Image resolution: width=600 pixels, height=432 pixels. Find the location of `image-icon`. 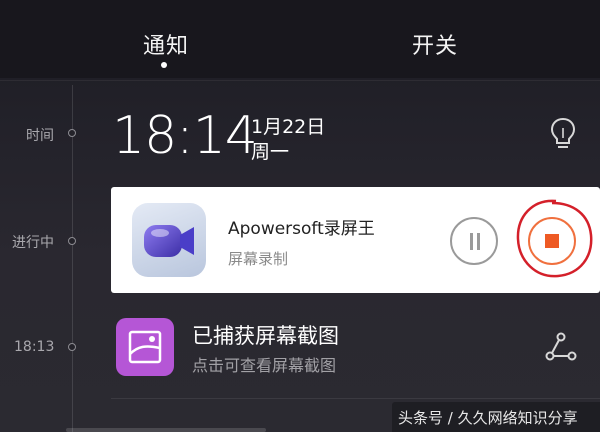

image-icon is located at coordinates (145, 347).